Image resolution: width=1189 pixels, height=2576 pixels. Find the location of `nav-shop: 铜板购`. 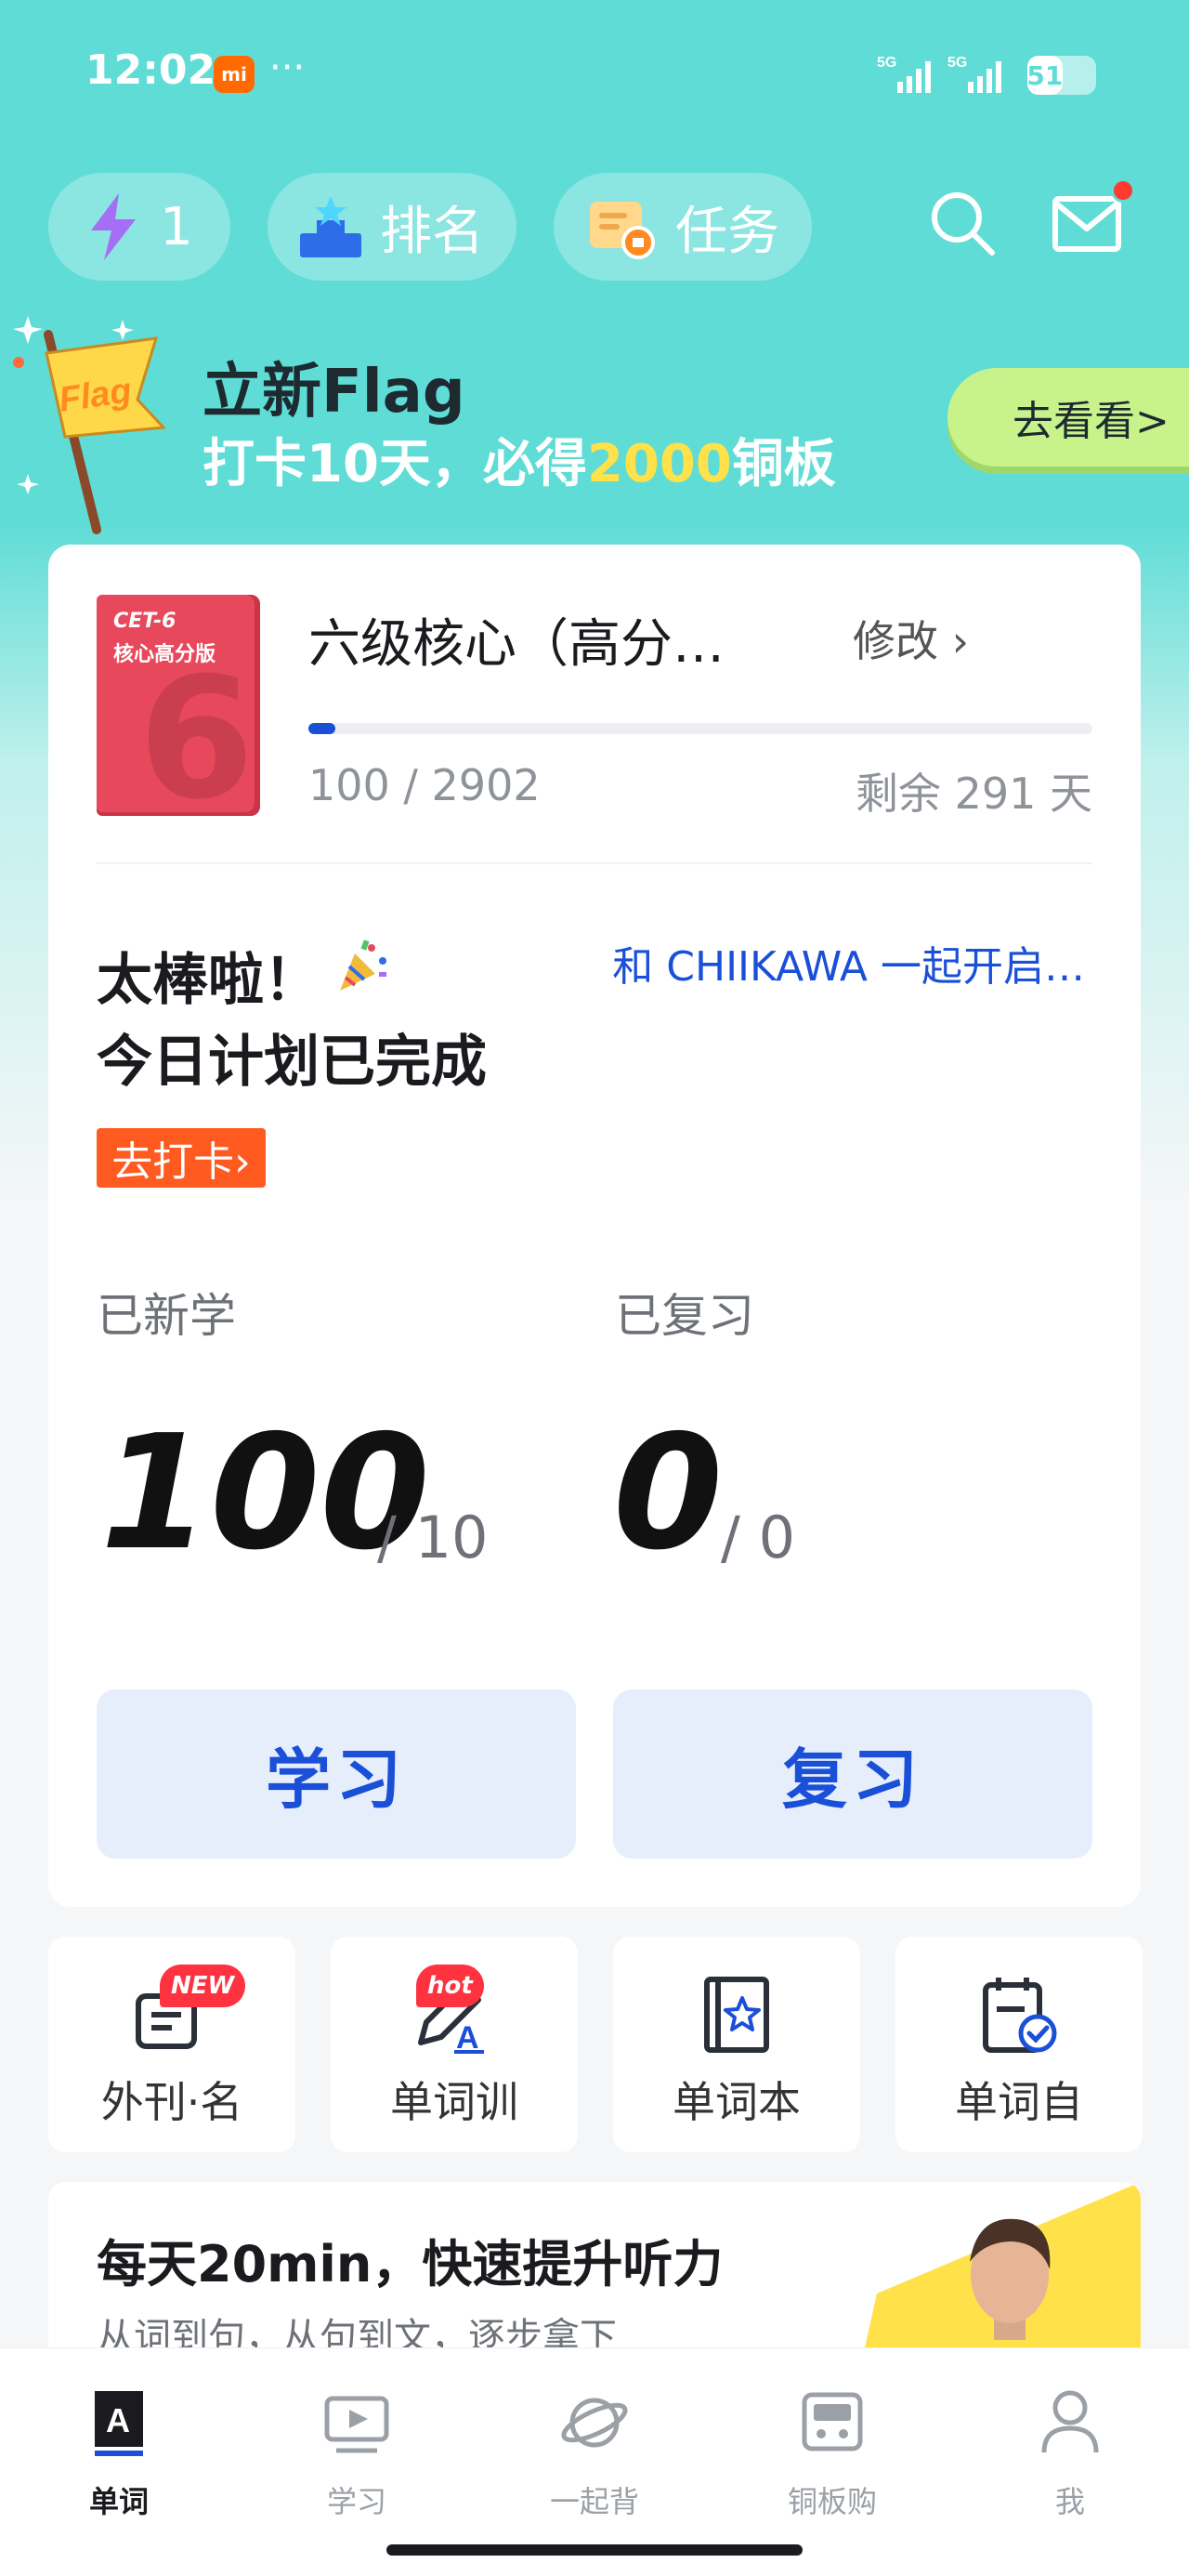

nav-shop: 铜板购 is located at coordinates (832, 2443).